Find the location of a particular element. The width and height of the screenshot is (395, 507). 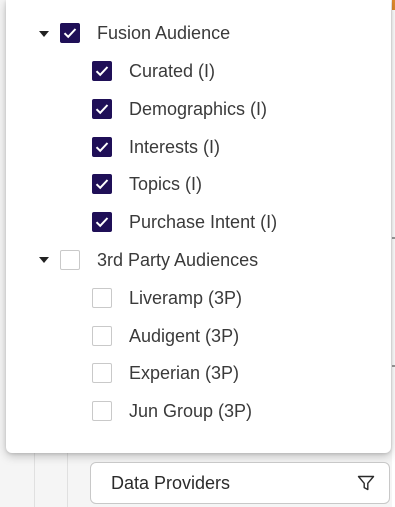

checkbox-curated is located at coordinates (102, 71).